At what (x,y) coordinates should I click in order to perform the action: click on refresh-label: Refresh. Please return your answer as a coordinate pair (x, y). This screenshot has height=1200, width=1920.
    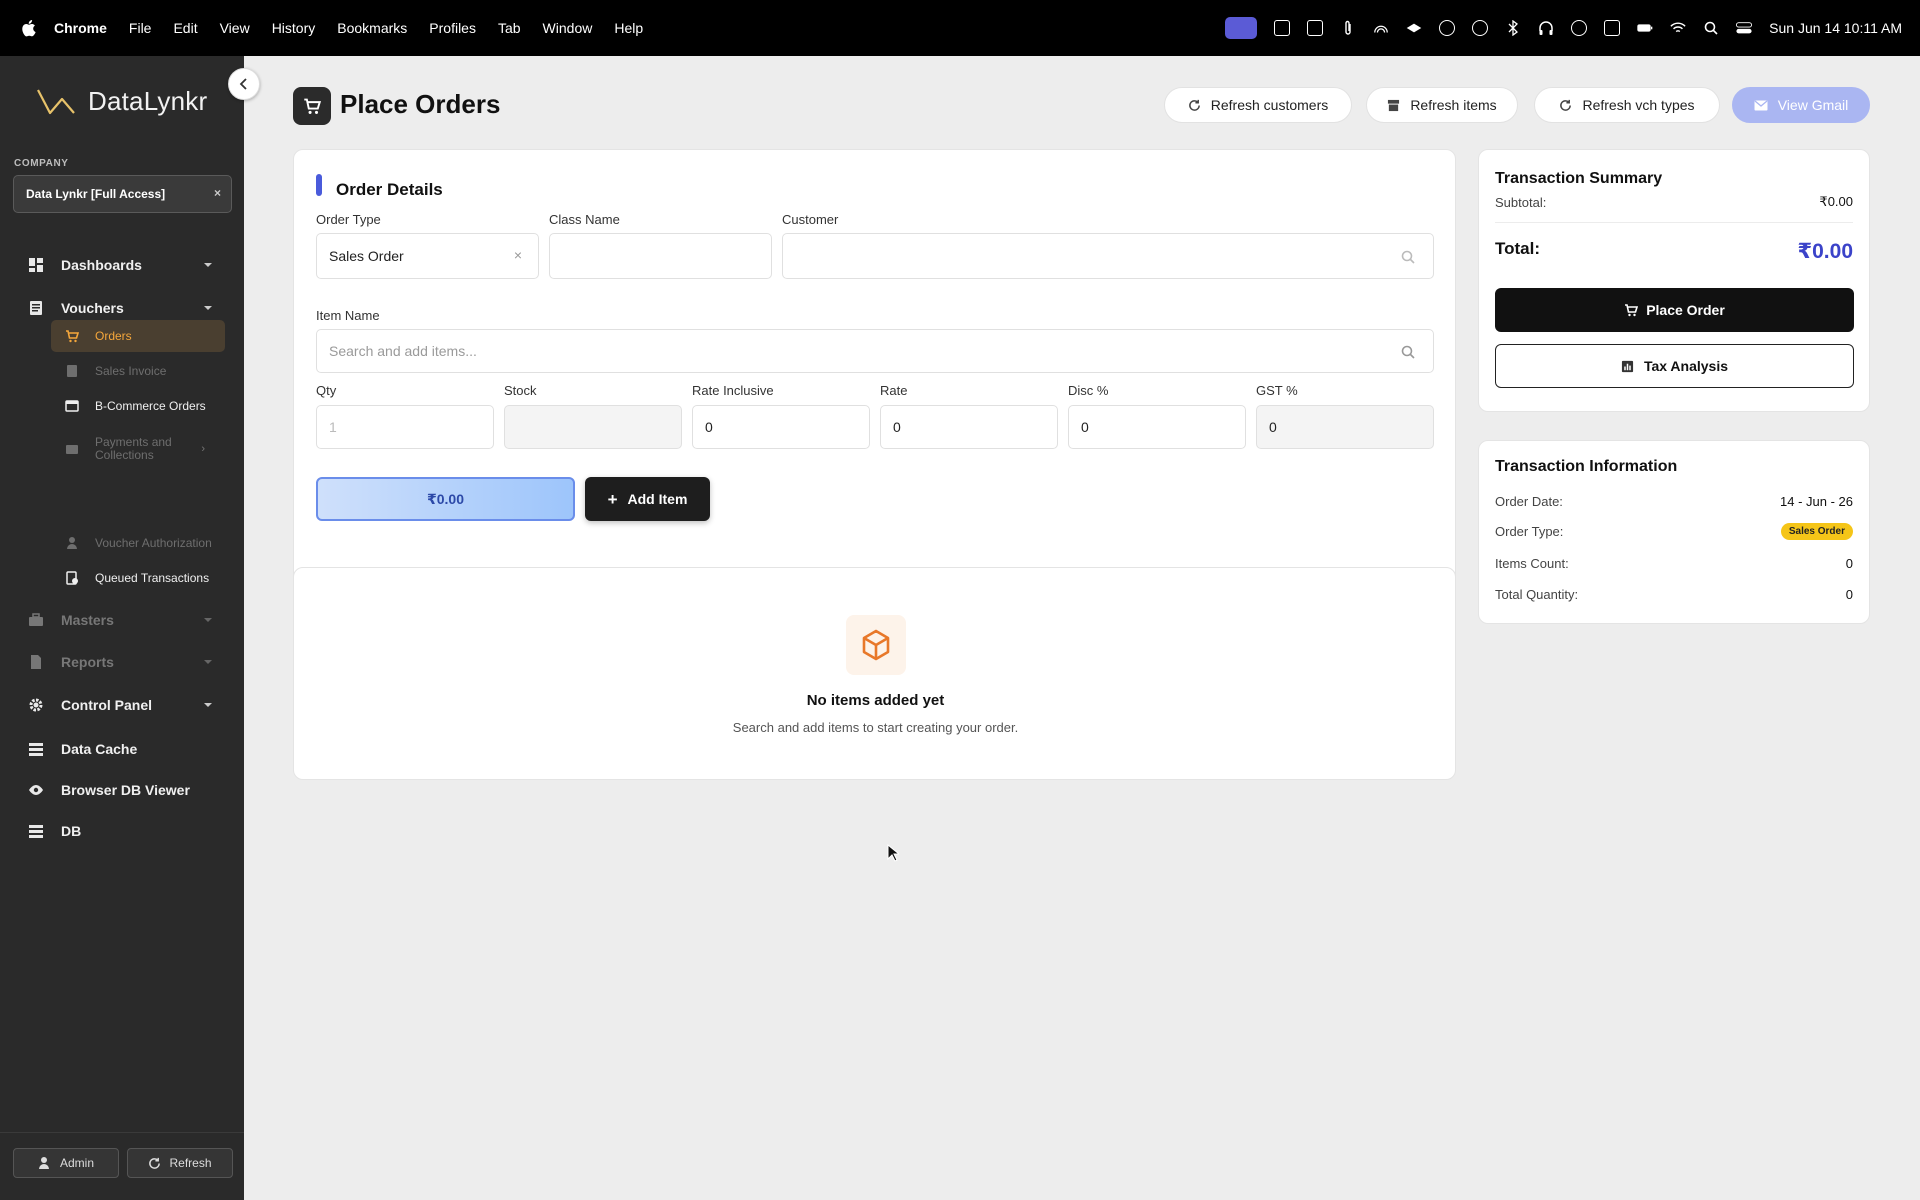
    Looking at the image, I should click on (190, 1163).